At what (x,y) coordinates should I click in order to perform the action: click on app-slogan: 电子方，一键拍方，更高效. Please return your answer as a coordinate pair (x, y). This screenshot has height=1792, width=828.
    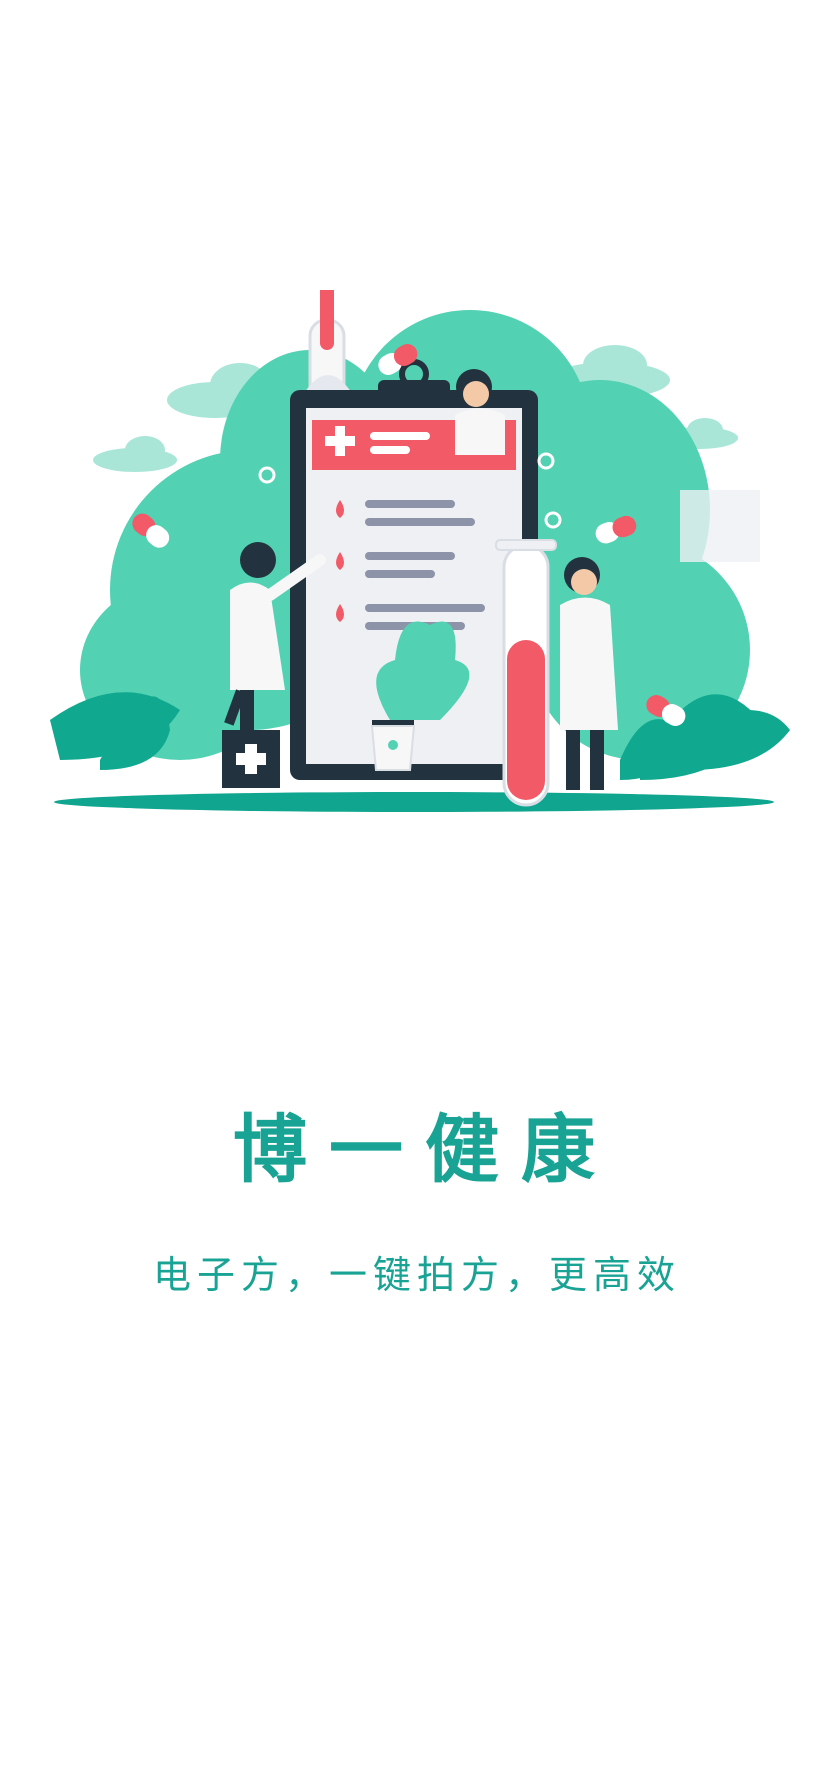
    Looking at the image, I should click on (416, 1275).